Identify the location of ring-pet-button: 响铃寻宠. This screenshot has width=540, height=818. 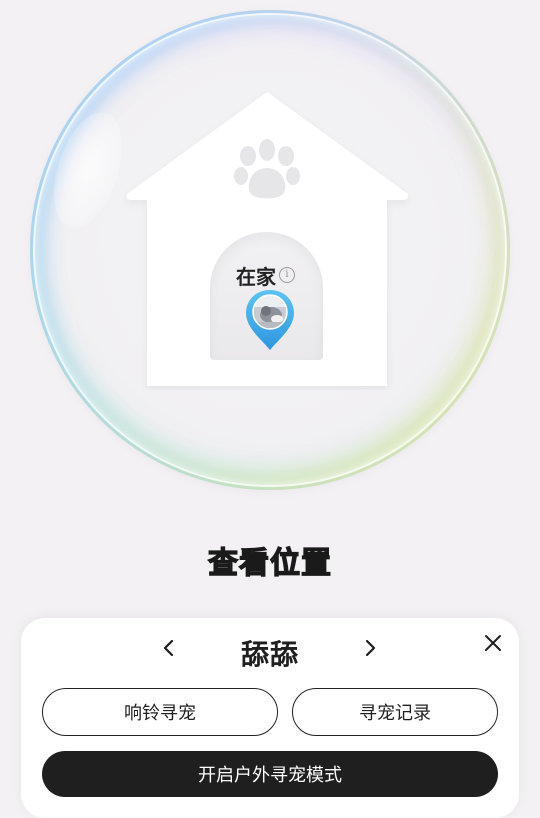
(160, 712).